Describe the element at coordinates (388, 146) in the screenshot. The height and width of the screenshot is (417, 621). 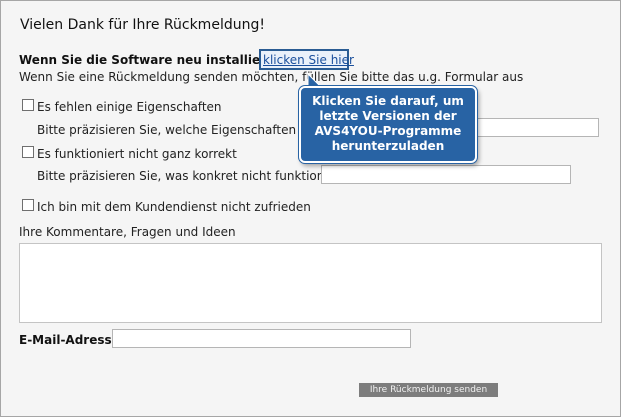
I see `tooltip-line: herunterzuladen` at that location.